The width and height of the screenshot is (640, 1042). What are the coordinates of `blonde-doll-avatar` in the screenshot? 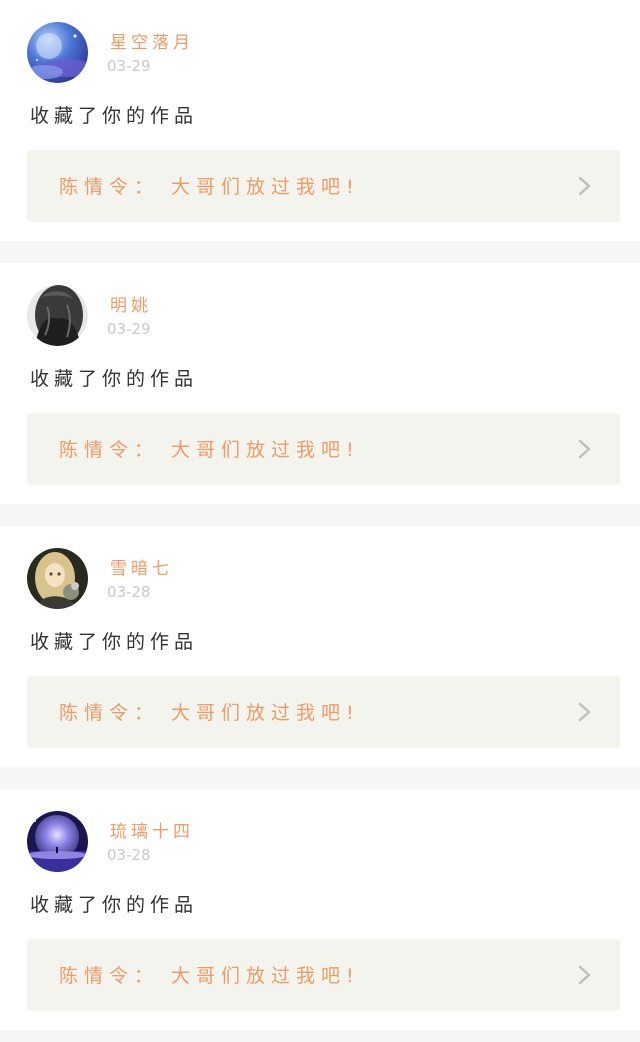 It's located at (57, 578).